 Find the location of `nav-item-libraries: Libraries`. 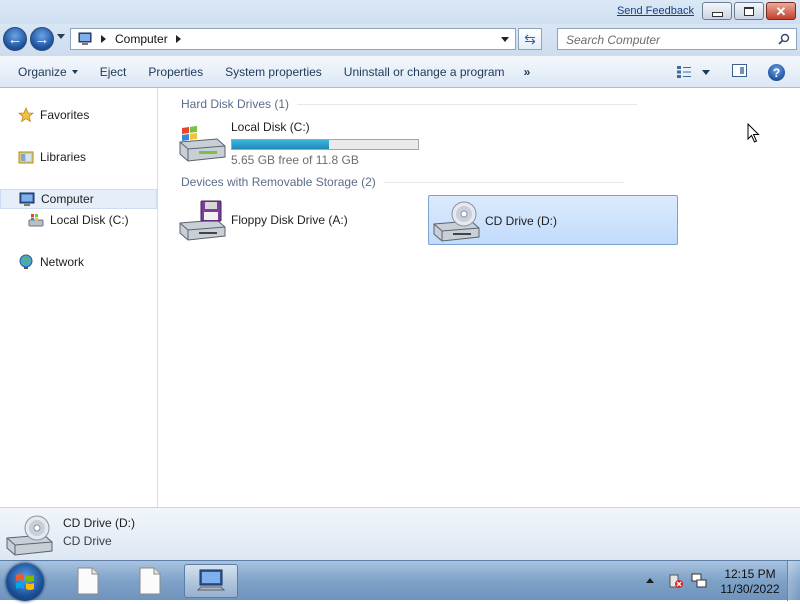

nav-item-libraries: Libraries is located at coordinates (52, 157).